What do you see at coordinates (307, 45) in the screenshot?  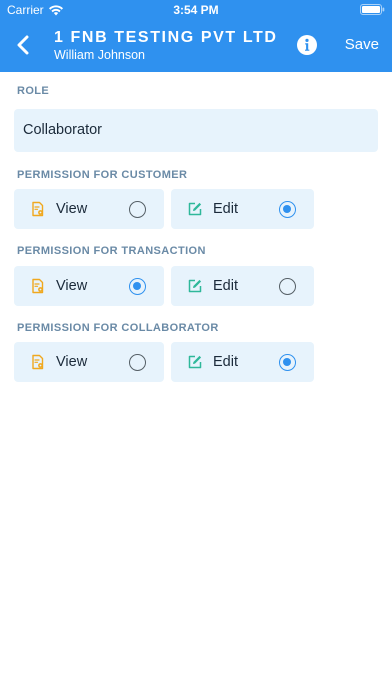 I see `info-icon` at bounding box center [307, 45].